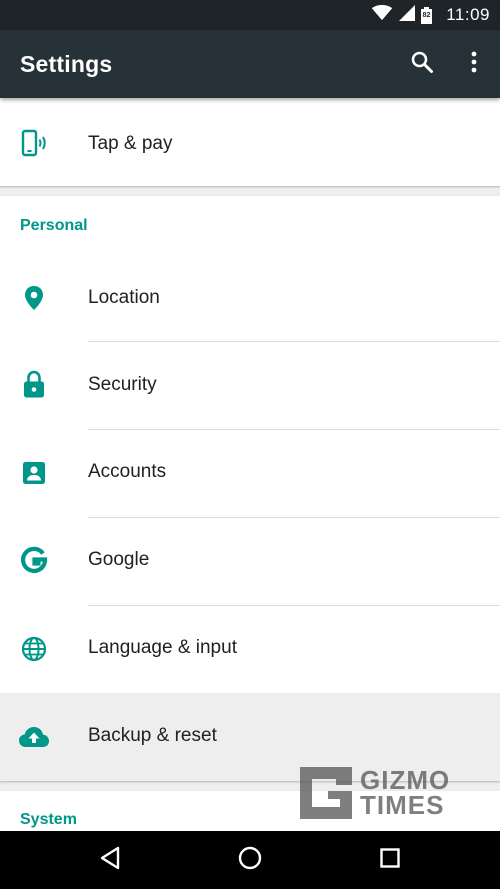  I want to click on status-time: 11:09, so click(468, 14).